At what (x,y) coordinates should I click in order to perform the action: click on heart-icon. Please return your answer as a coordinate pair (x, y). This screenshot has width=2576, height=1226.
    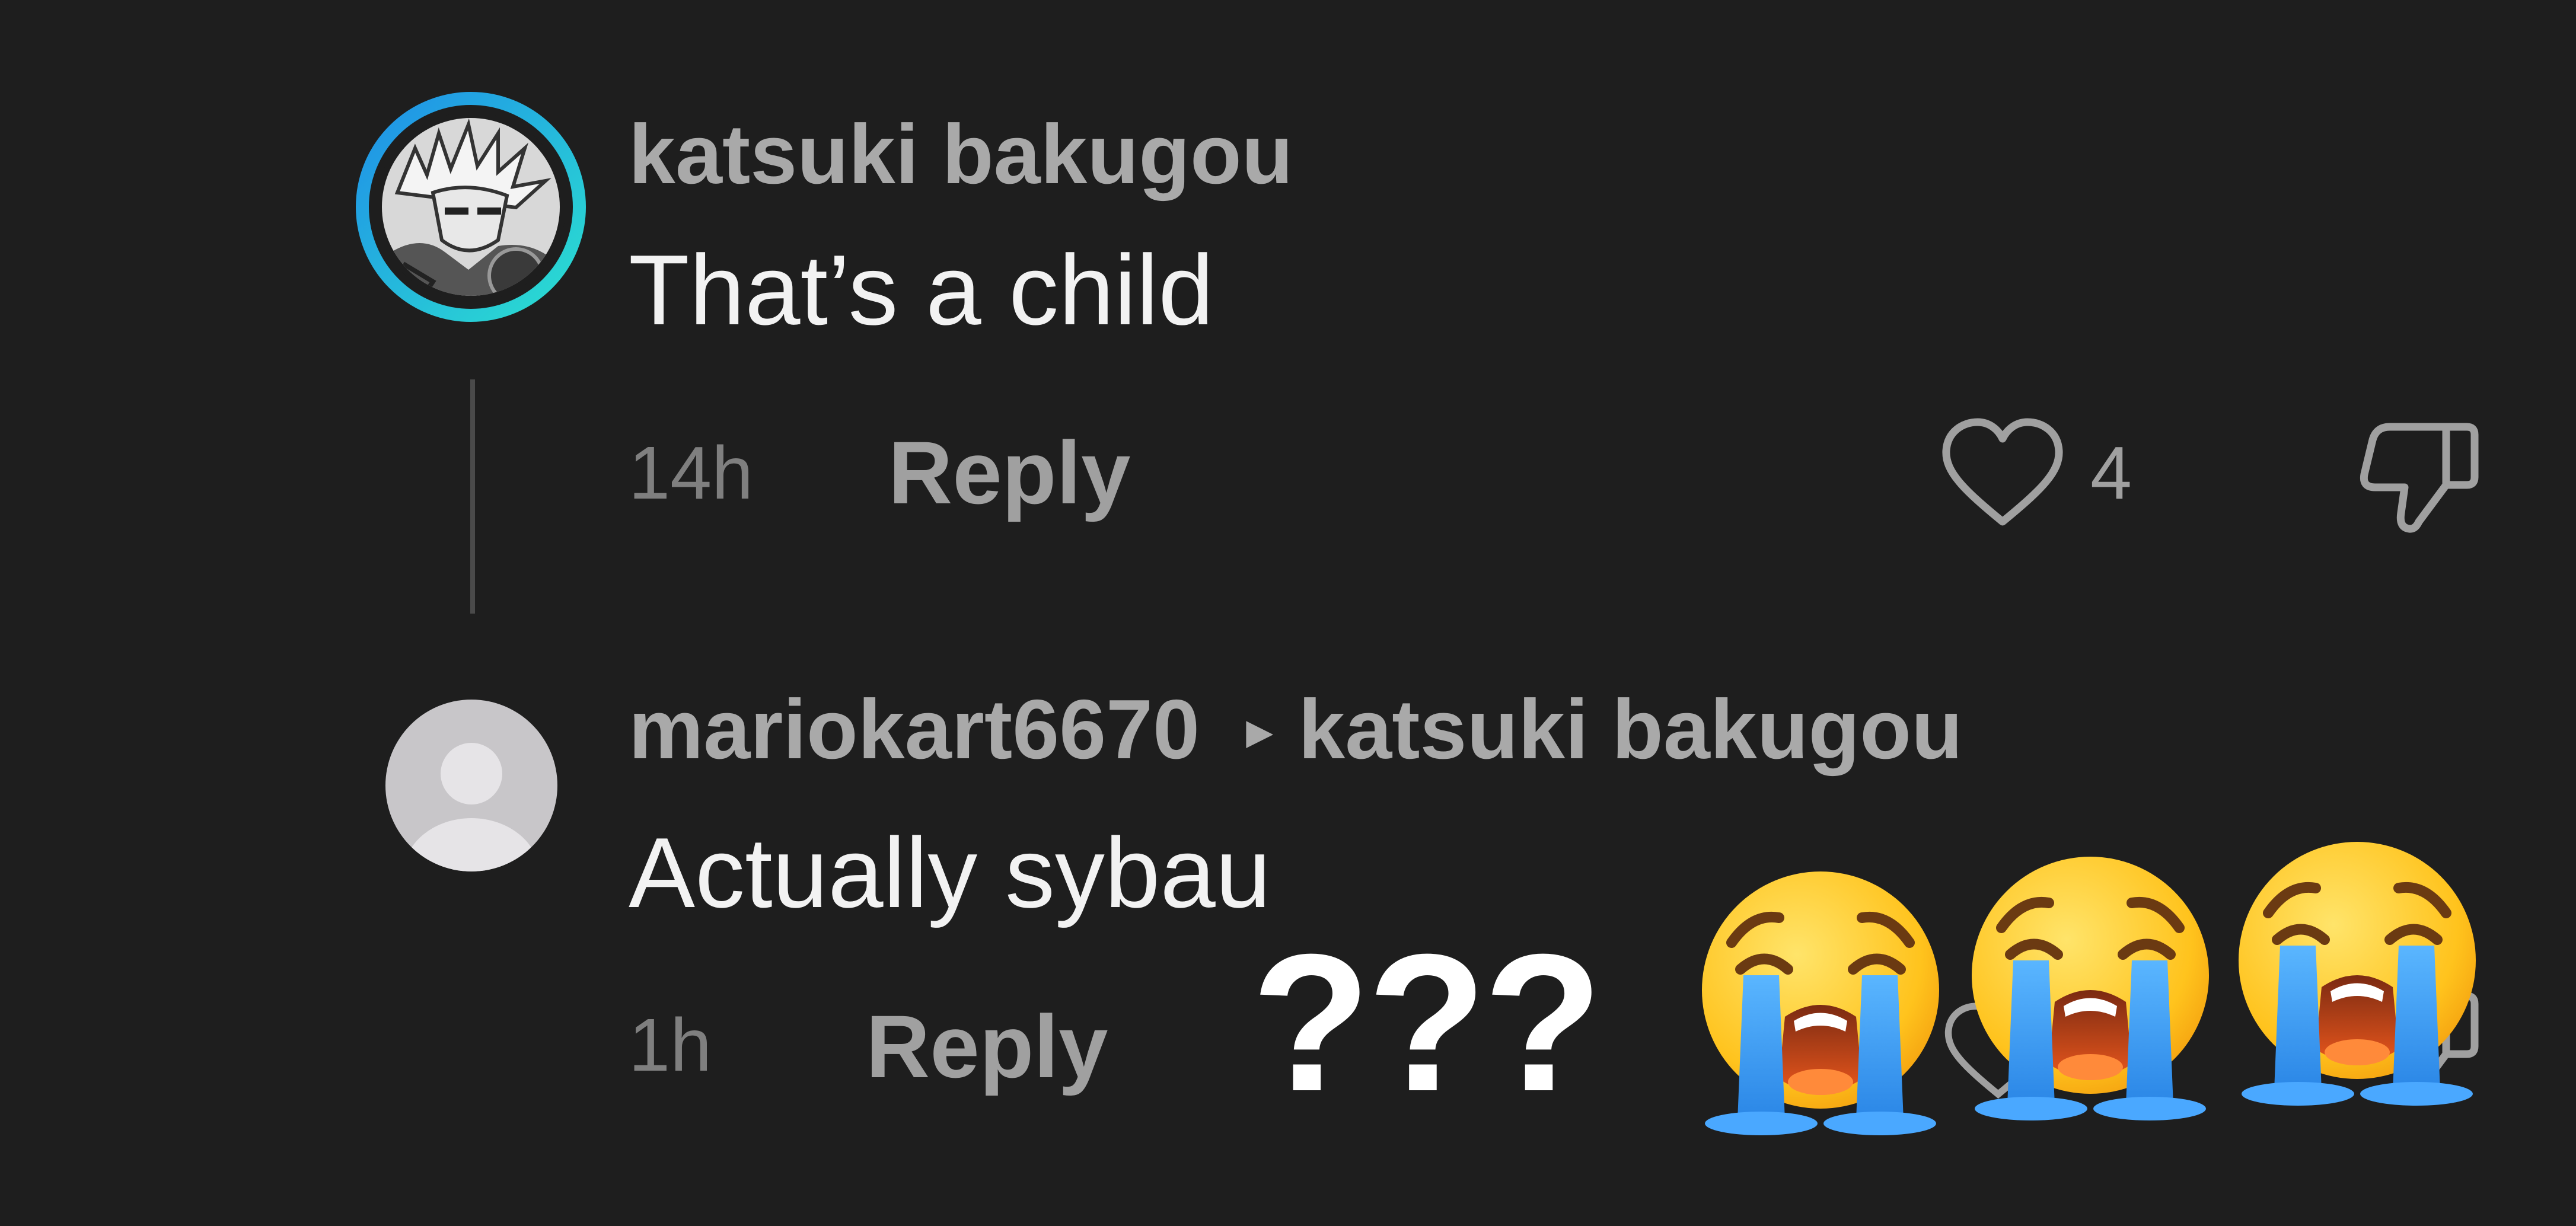
    Looking at the image, I should click on (2003, 472).